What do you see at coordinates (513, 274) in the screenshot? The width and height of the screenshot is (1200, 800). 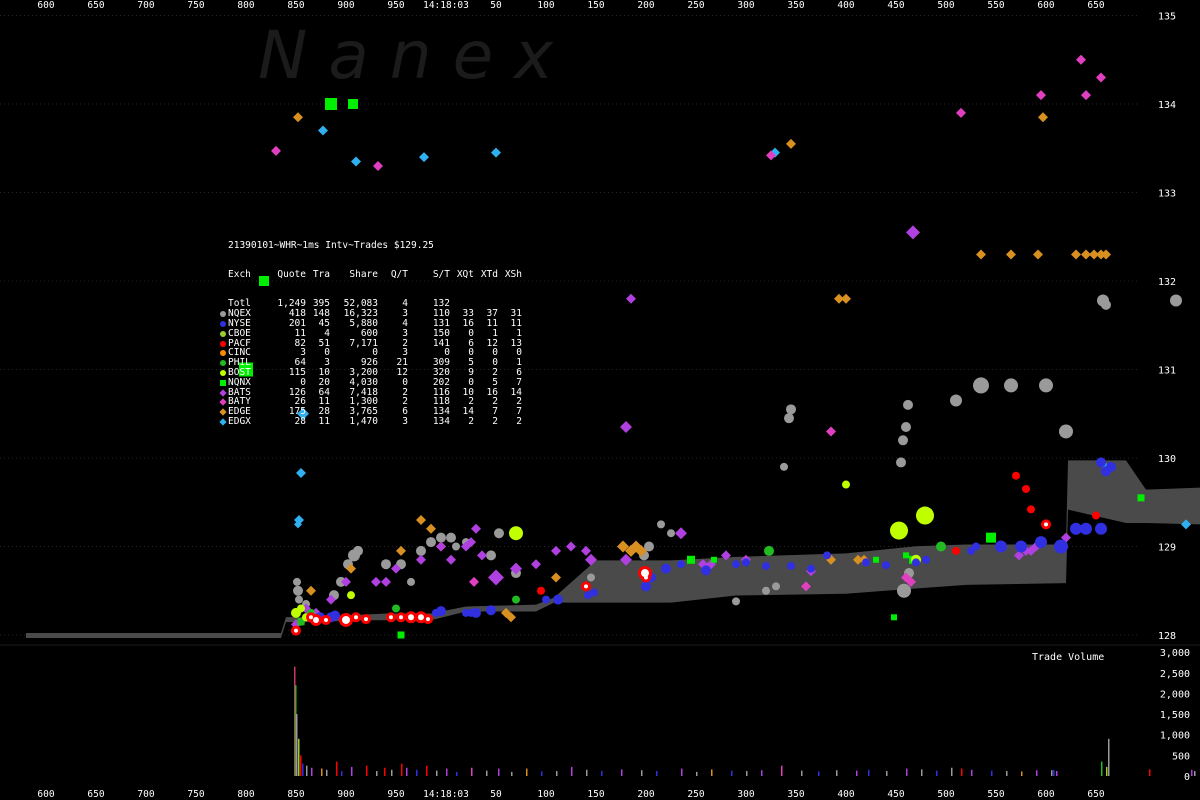 I see `stats-header-8: XSh` at bounding box center [513, 274].